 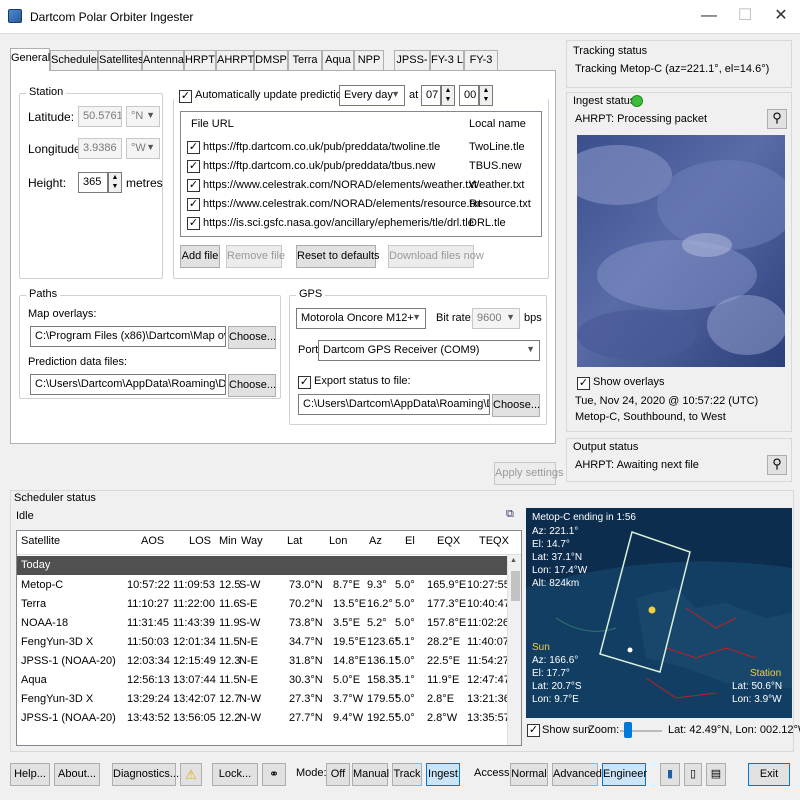 What do you see at coordinates (667, 401) in the screenshot?
I see `ingest-time: Tue, Nov 24, 2020 @ 10:57:22 (UTC)` at bounding box center [667, 401].